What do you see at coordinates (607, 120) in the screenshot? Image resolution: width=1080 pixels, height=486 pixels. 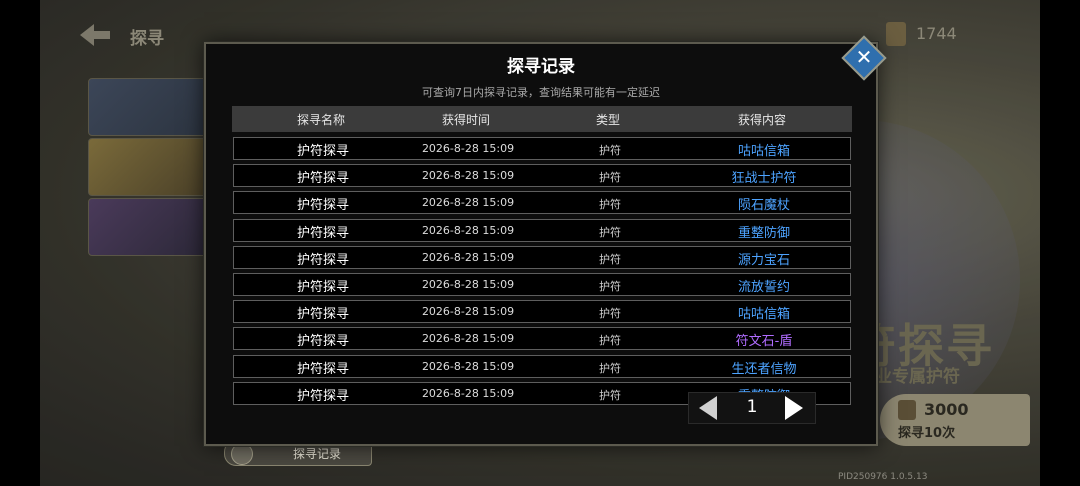 I see `column-header-type: 类型` at bounding box center [607, 120].